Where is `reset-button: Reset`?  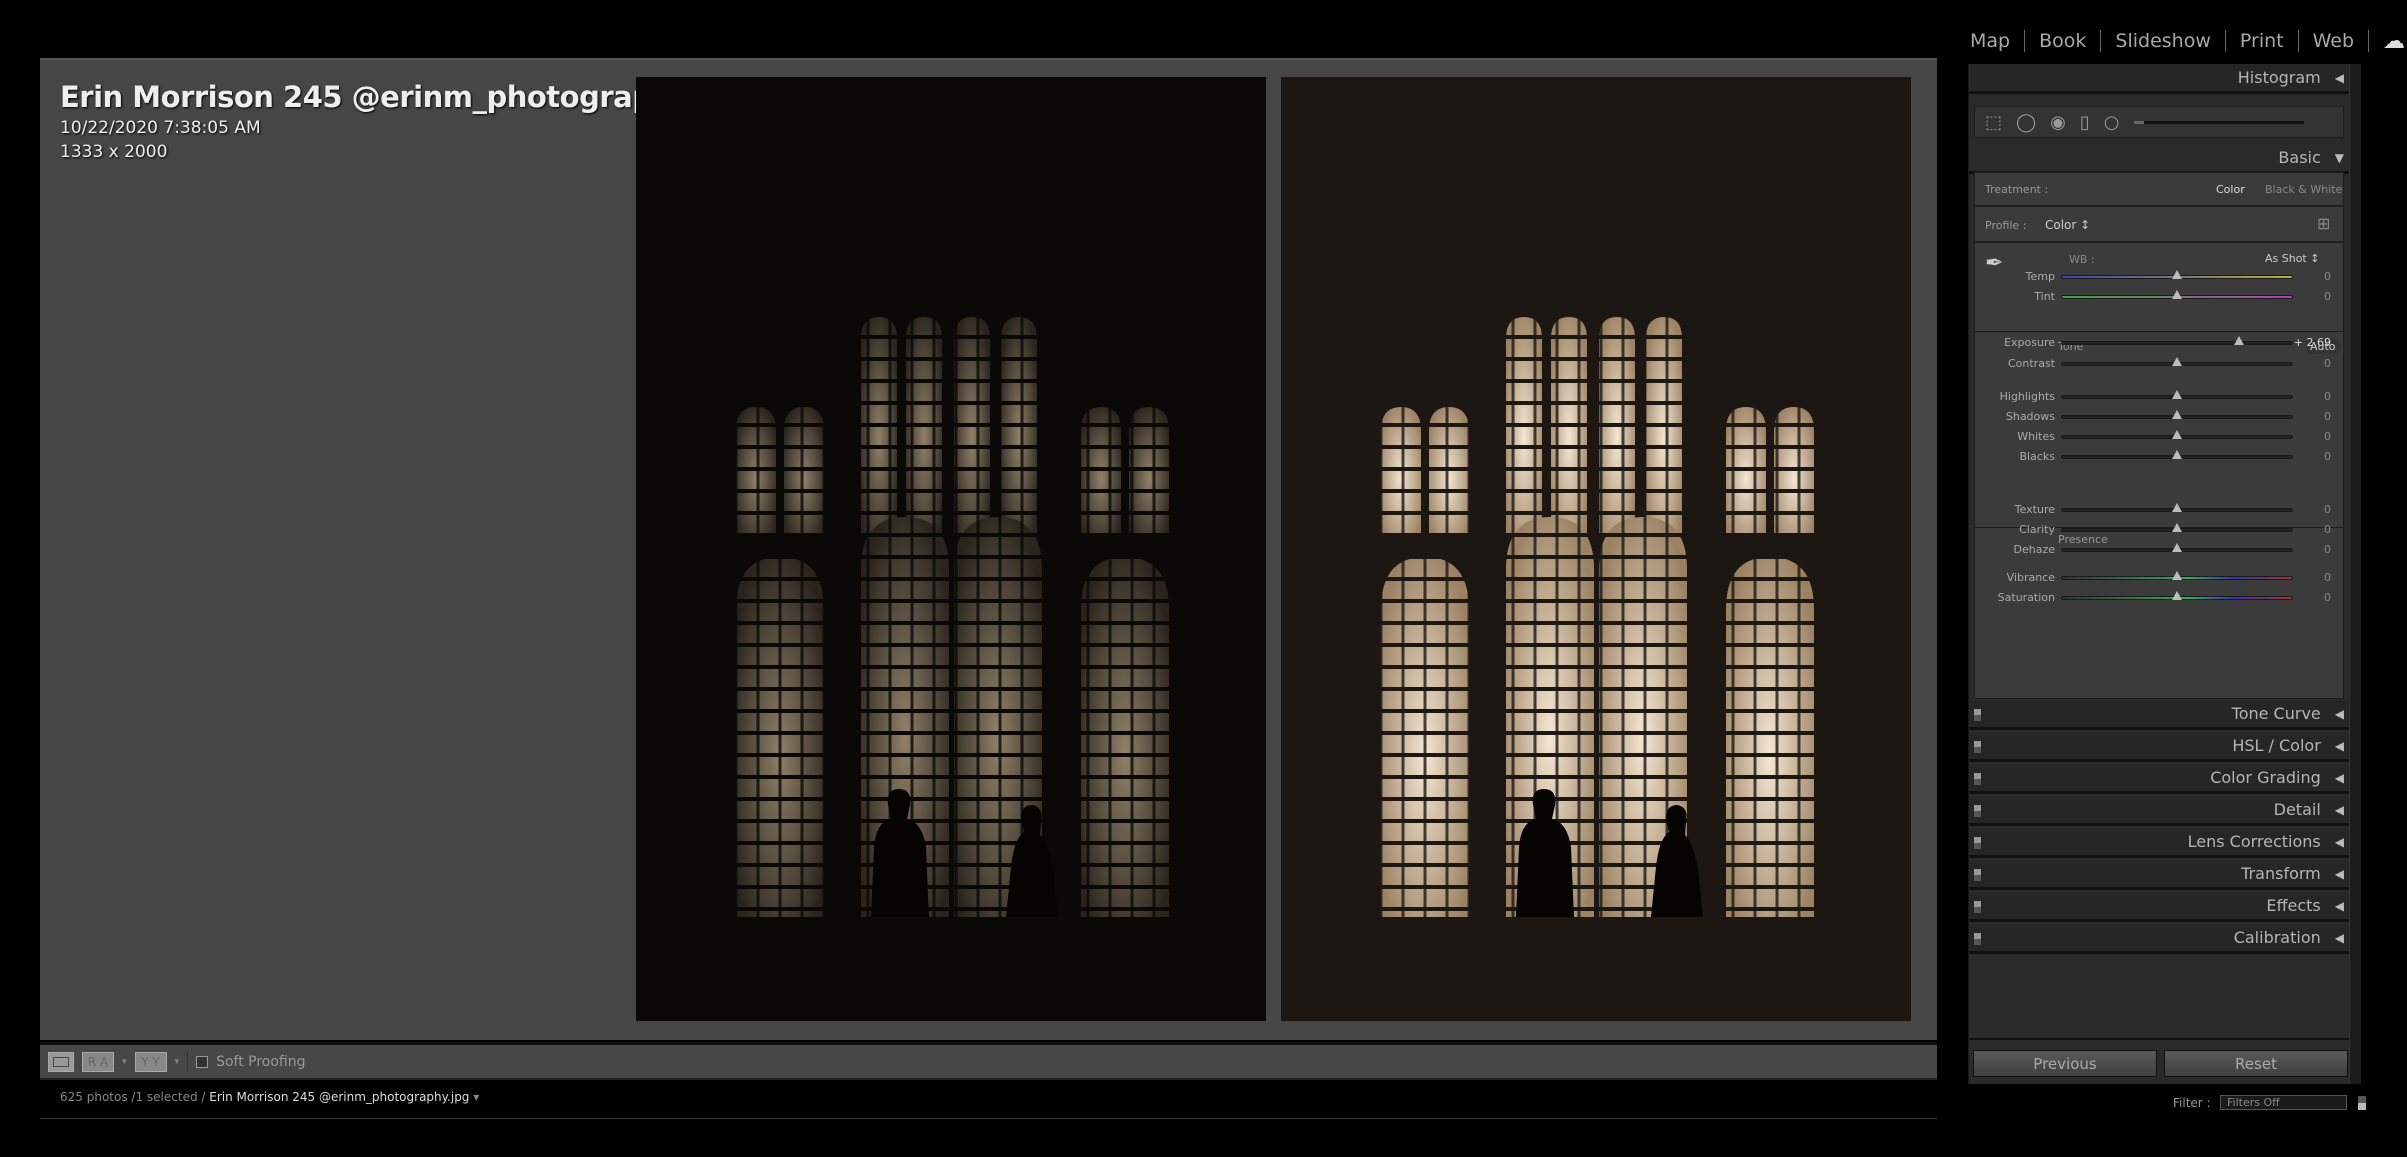
reset-button: Reset is located at coordinates (2256, 1063).